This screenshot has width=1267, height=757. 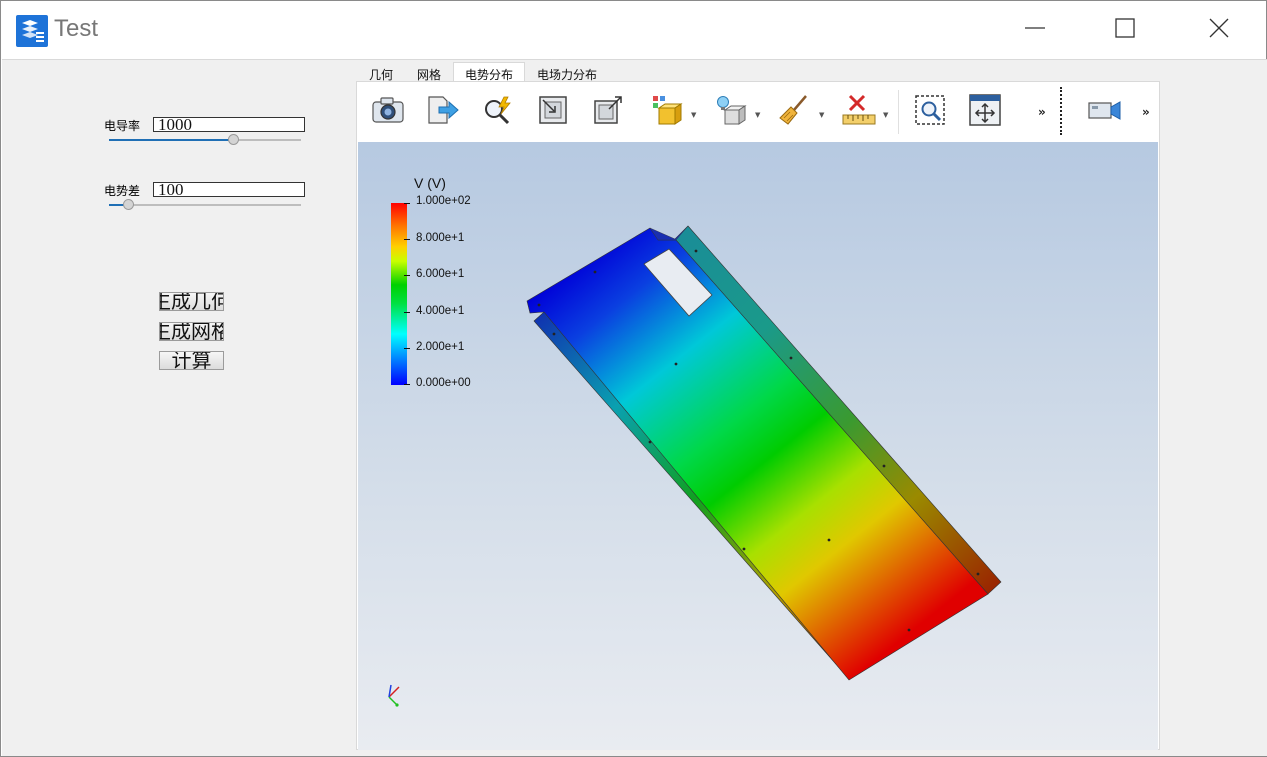 I want to click on maximize-icon, so click(x=1125, y=30).